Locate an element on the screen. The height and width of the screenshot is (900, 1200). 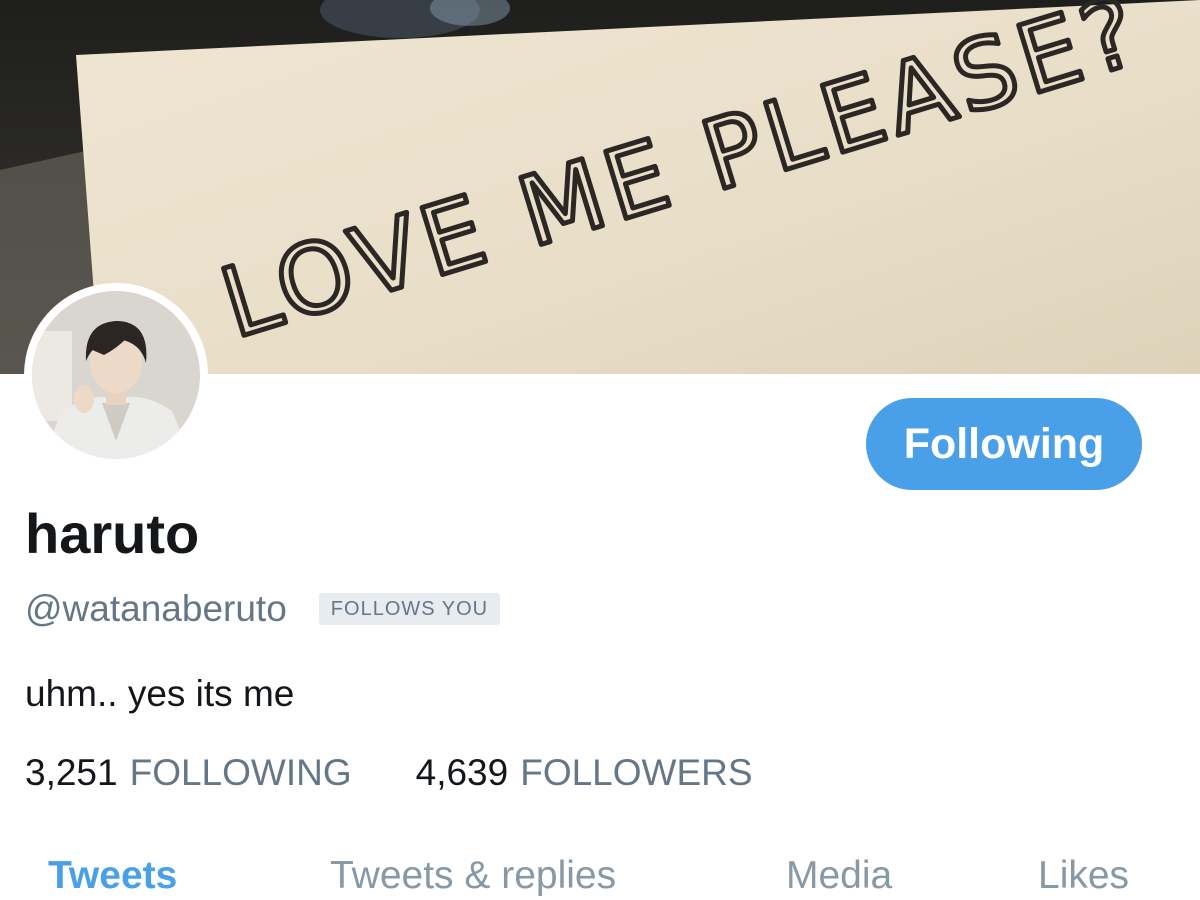
profile-photo is located at coordinates (116, 375).